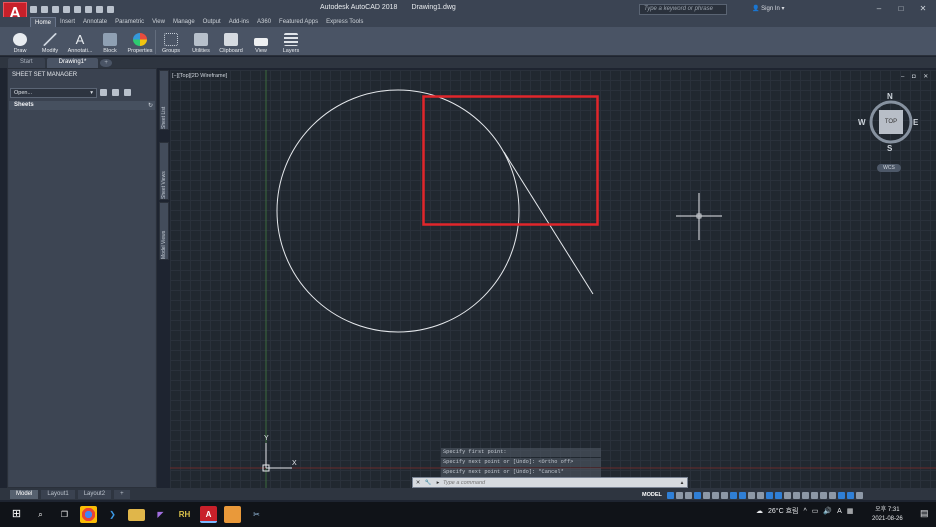 The image size is (936, 527). What do you see at coordinates (261, 41) in the screenshot?
I see `view-button: View` at bounding box center [261, 41].